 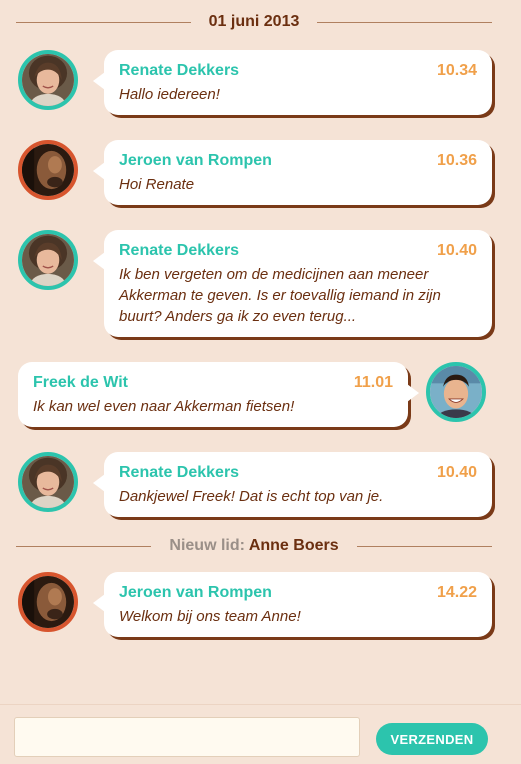 I want to click on new-member-divider: Nieuw lid: Anne Boers, so click(x=254, y=546).